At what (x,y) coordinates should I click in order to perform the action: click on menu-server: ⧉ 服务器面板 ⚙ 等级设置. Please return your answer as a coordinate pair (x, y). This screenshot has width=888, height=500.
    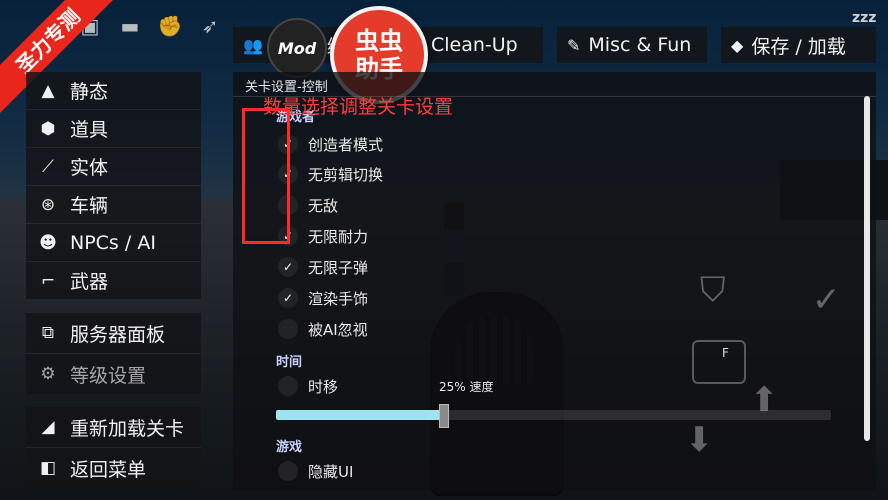
    Looking at the image, I should click on (113, 353).